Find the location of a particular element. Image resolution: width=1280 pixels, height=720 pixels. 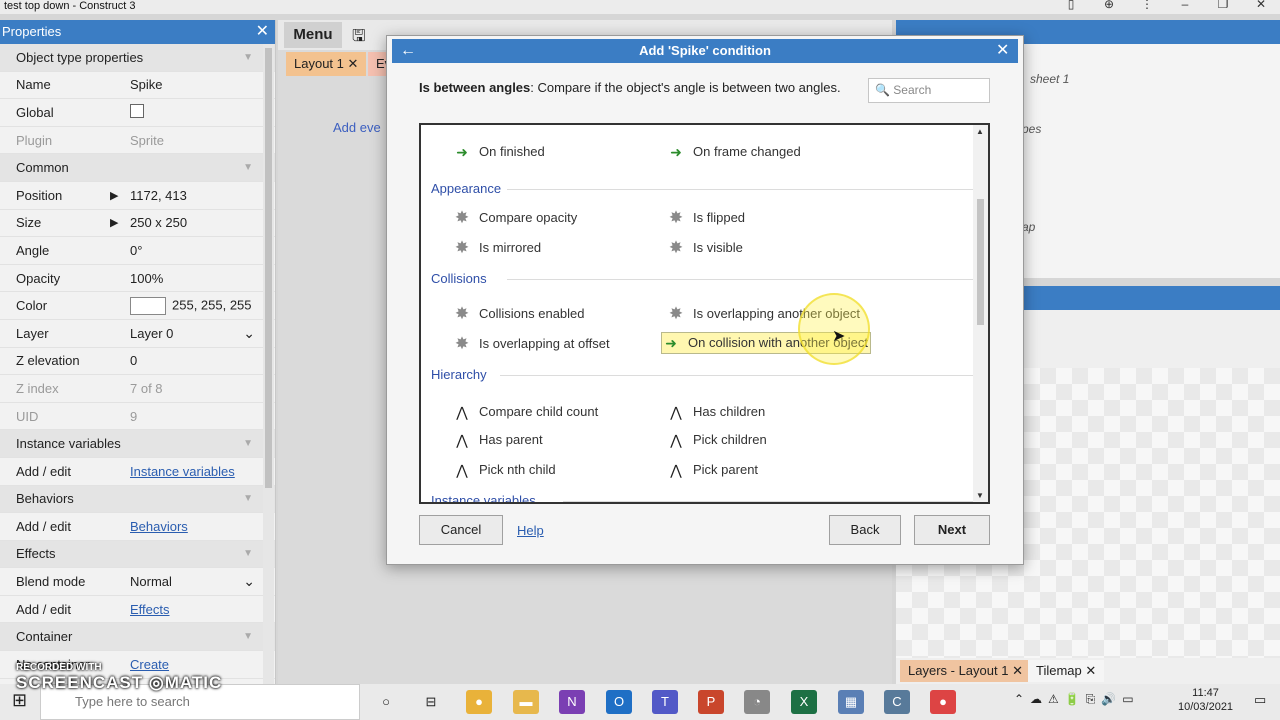

property-value: 100% is located at coordinates (199, 278).